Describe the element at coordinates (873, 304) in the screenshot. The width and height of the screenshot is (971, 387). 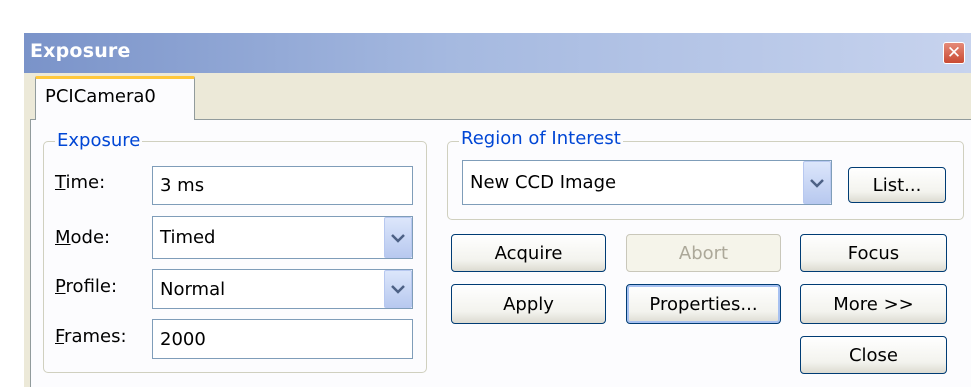
I see `more-button: More >>` at that location.